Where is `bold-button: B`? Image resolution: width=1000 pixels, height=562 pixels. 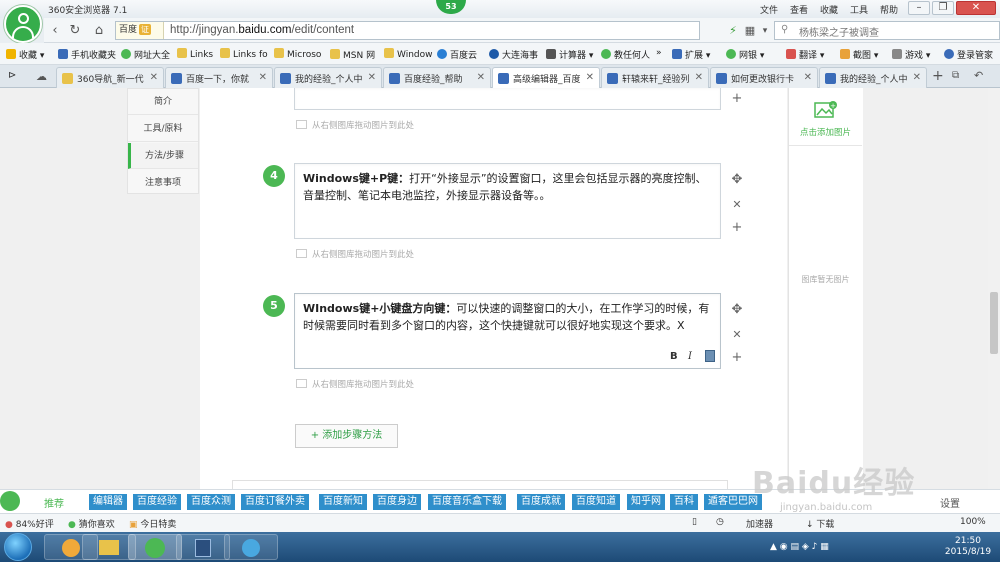
bold-button: B is located at coordinates (674, 356).